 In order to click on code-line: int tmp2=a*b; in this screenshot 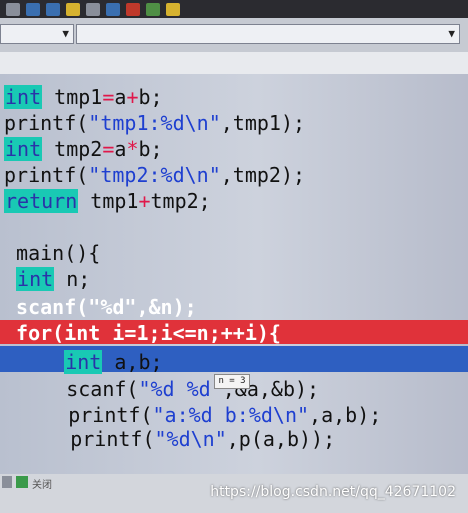, I will do `click(83, 149)`.